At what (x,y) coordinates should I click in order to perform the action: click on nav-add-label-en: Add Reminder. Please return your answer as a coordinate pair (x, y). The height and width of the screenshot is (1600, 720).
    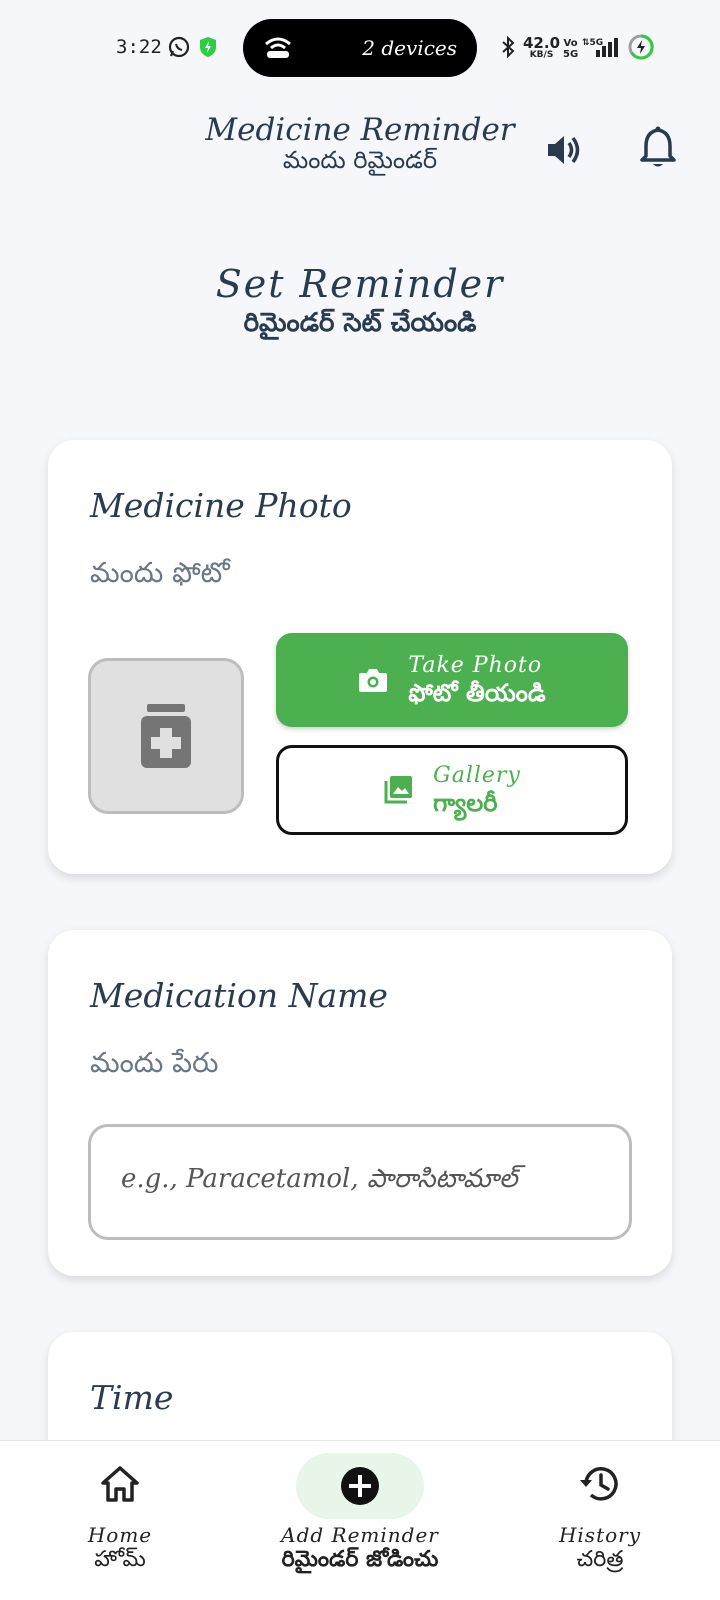
    Looking at the image, I should click on (360, 1535).